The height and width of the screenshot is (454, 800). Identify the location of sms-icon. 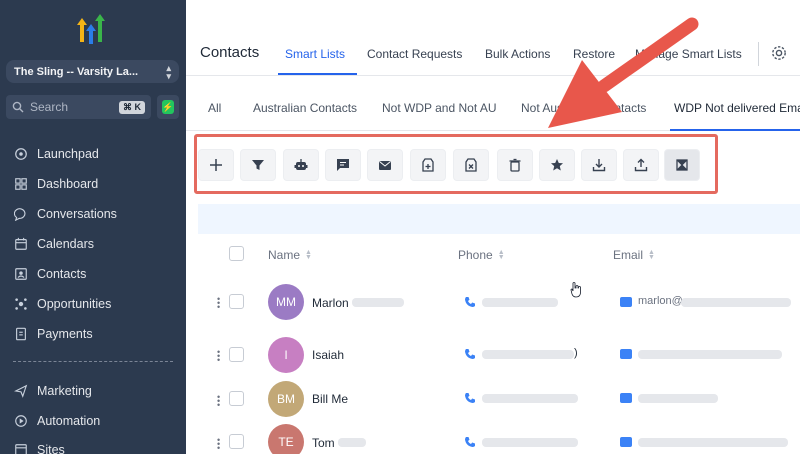
(343, 165).